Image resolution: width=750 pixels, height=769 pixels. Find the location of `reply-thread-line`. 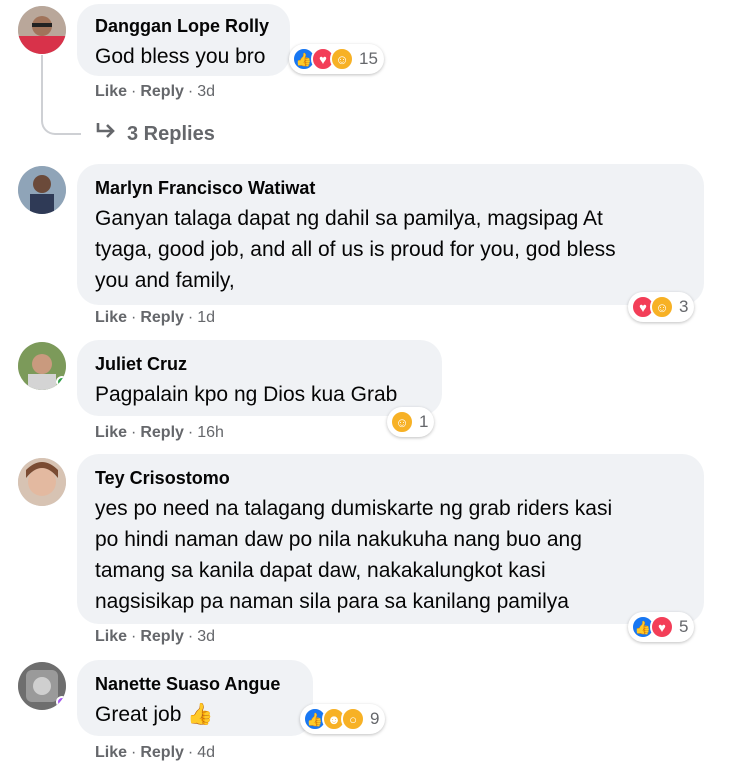

reply-thread-line is located at coordinates (61, 95).